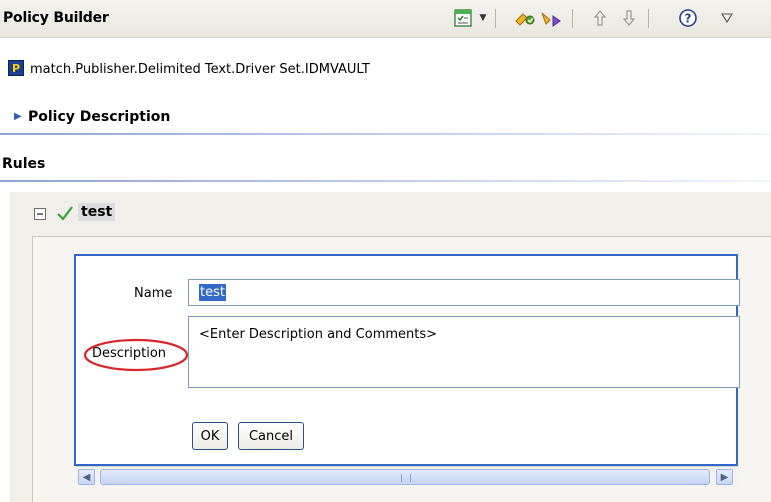  Describe the element at coordinates (552, 18) in the screenshot. I see `rule-group-icon` at that location.